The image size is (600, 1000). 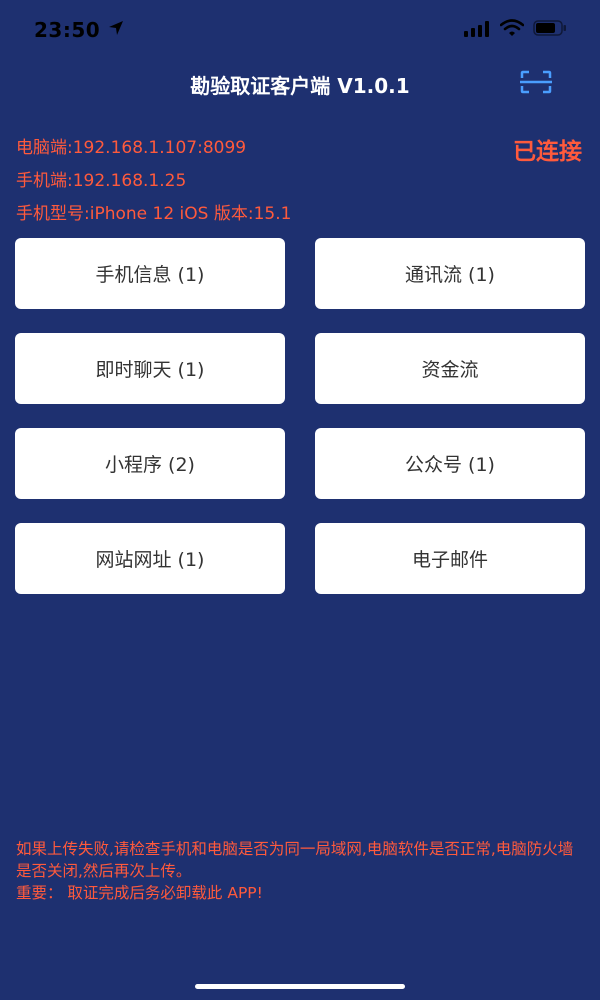 I want to click on location-arrow-icon, so click(x=116, y=28).